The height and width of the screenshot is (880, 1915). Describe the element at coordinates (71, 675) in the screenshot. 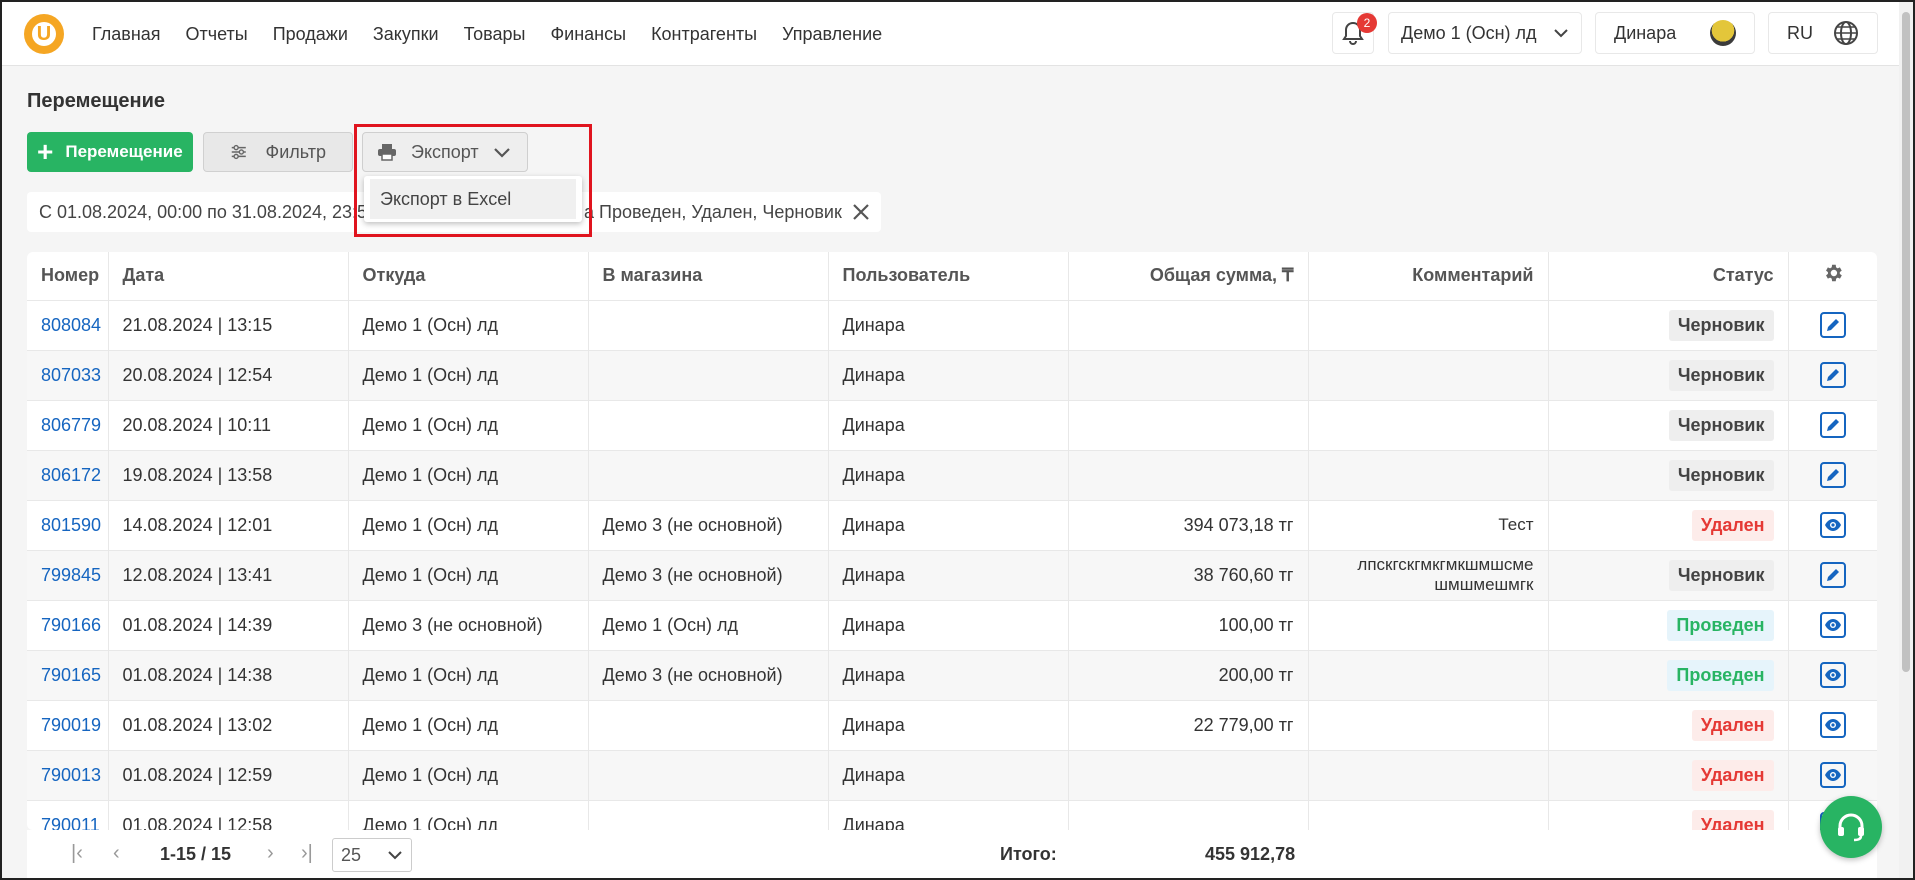

I see `row-number-link: 790165` at that location.